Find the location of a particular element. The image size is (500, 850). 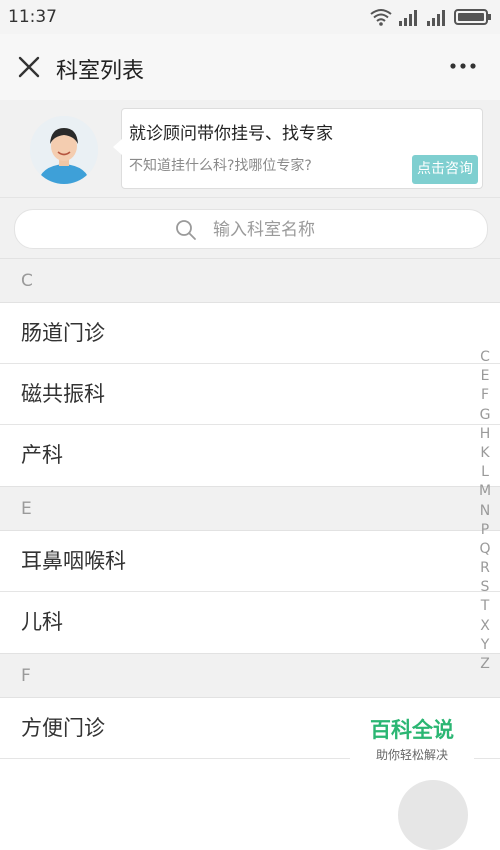

consult-headline: 就诊顾问带你挂号、找专家 is located at coordinates (231, 134).